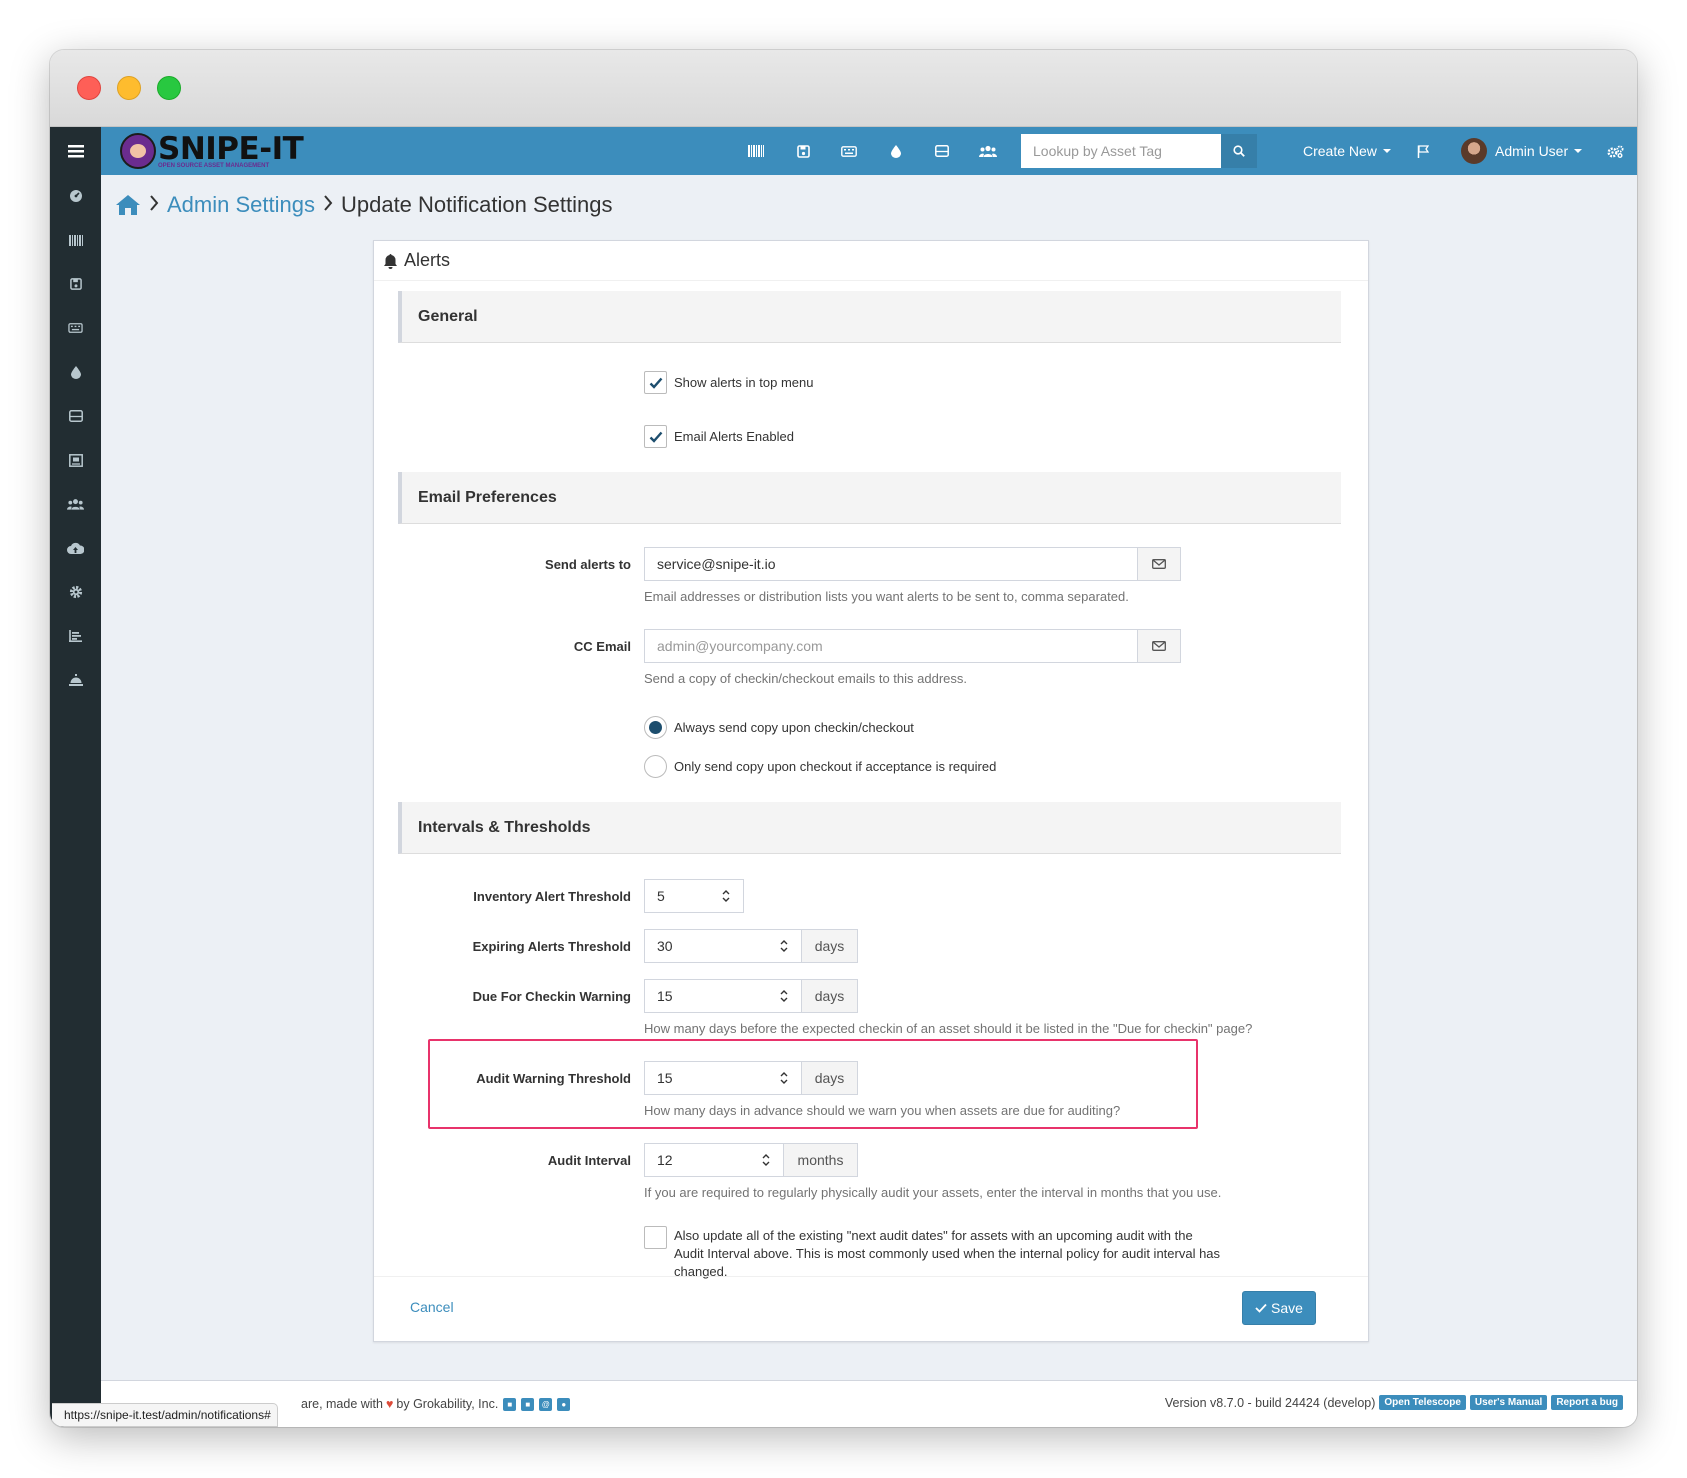 This screenshot has width=1687, height=1478. I want to click on sidebar-item-dashboard, so click(75, 196).